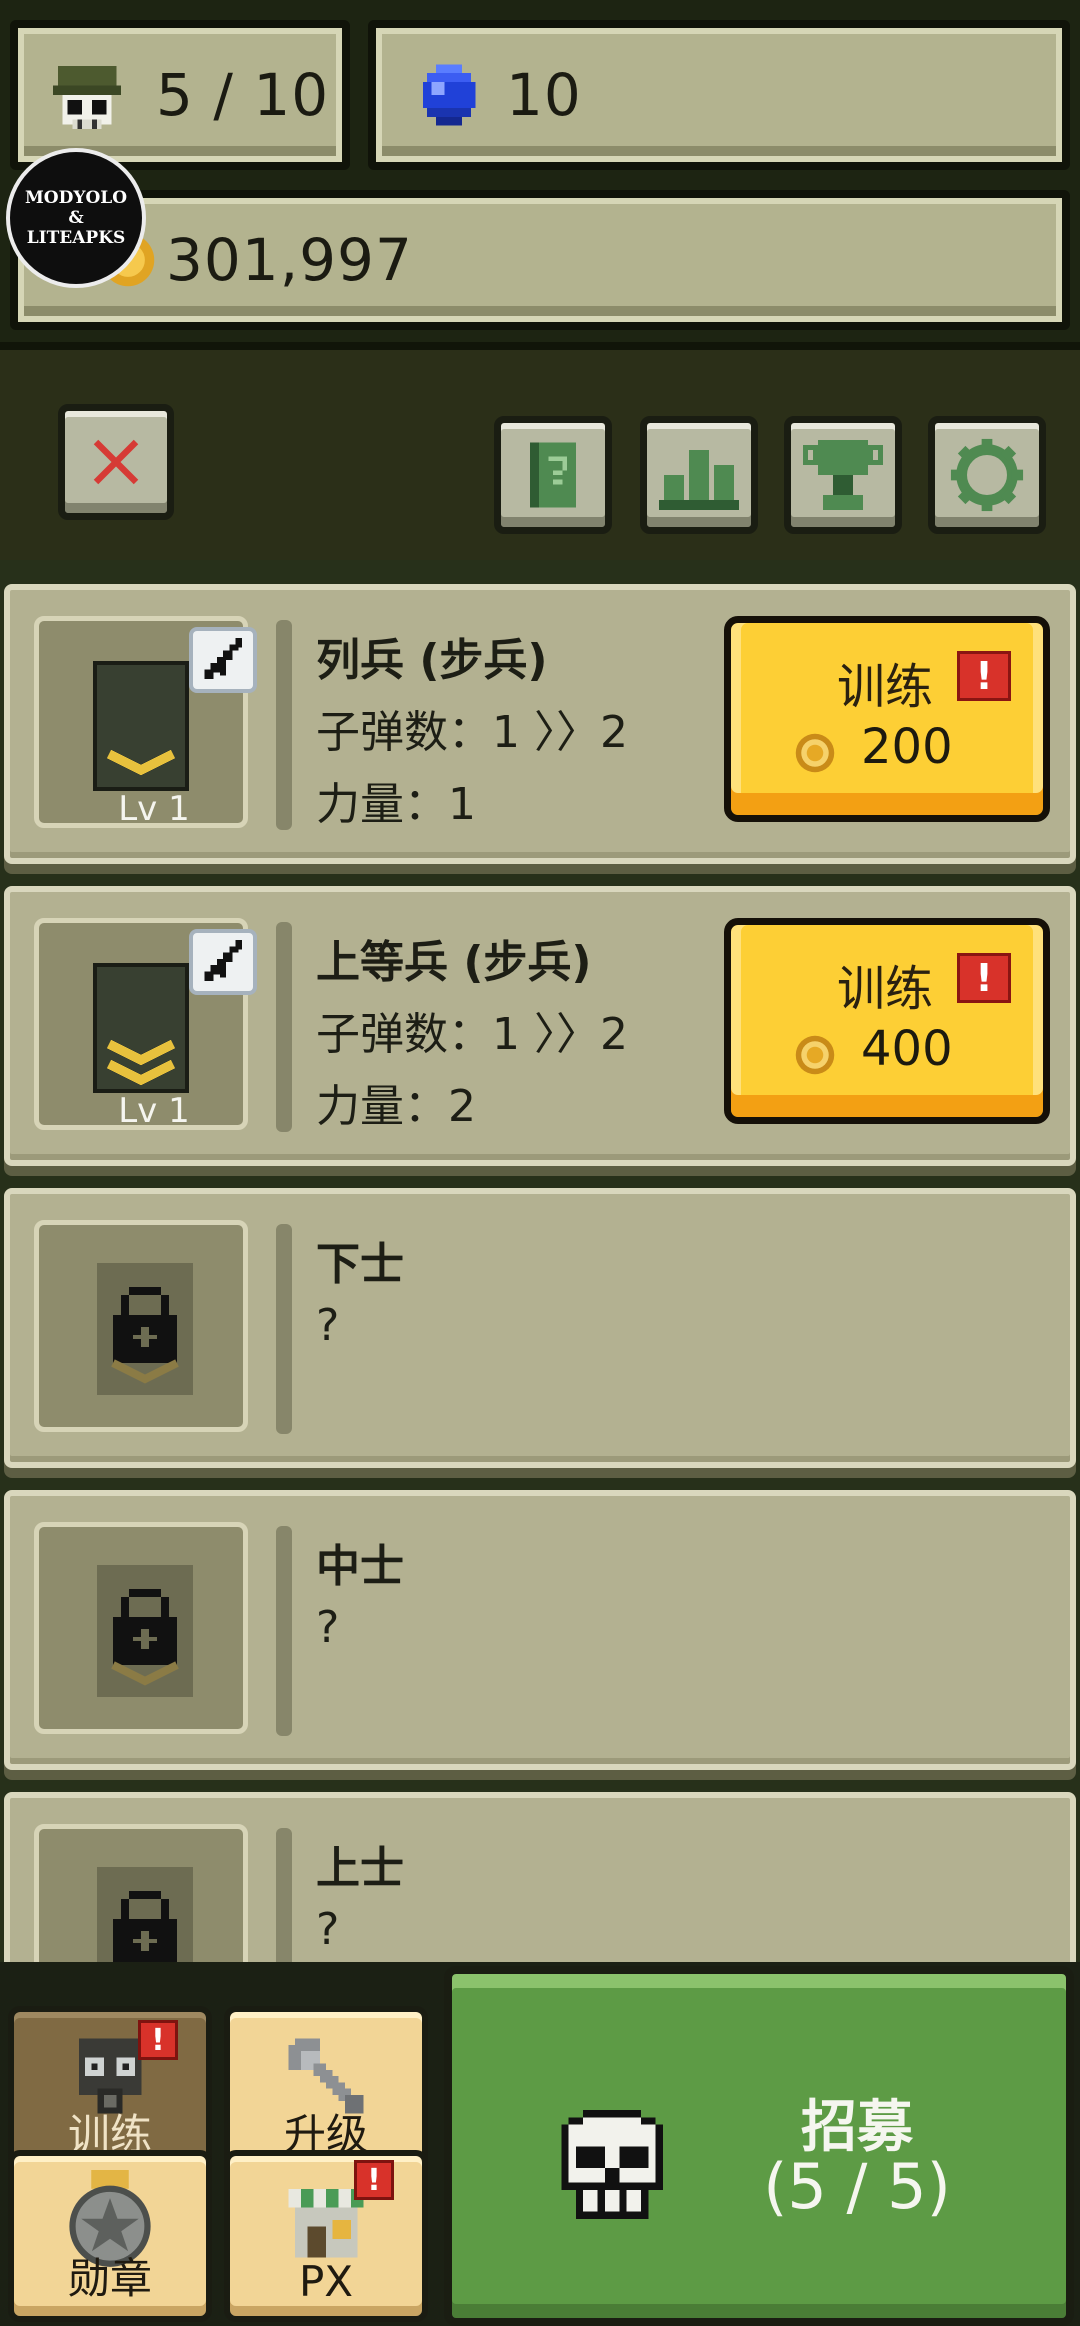  Describe the element at coordinates (857, 2186) in the screenshot. I see `recruit-count: (5 / 5)` at that location.